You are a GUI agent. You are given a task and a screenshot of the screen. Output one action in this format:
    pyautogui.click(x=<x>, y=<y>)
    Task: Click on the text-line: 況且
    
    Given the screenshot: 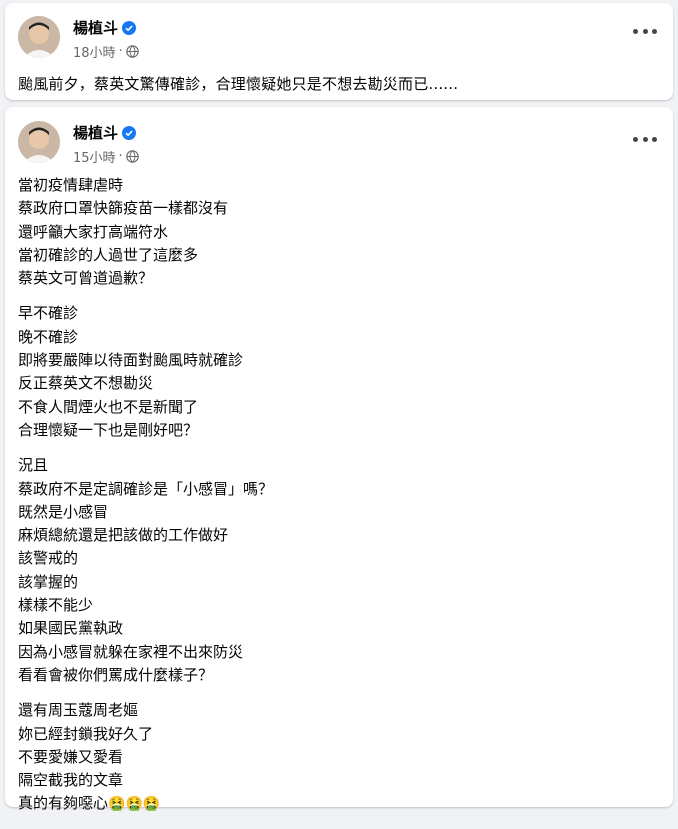 What is the action you would take?
    pyautogui.click(x=33, y=465)
    